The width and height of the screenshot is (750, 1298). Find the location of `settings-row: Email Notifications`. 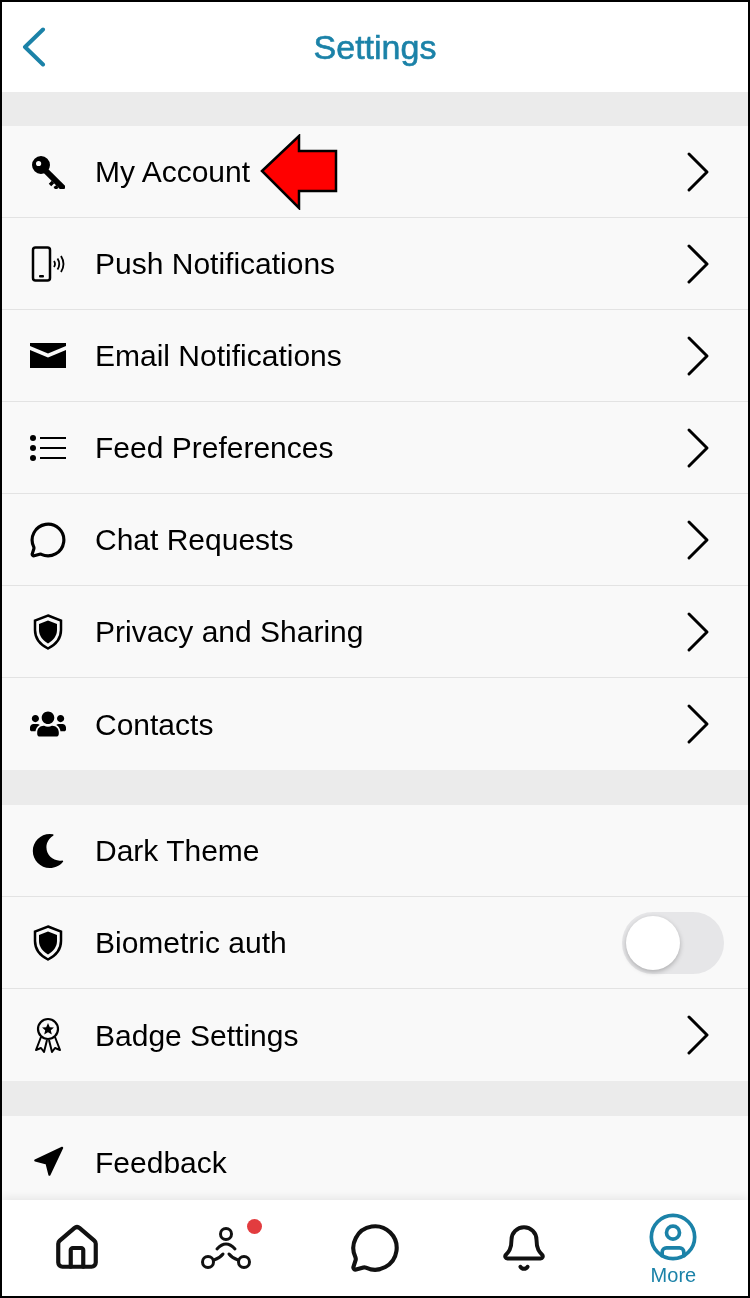

settings-row: Email Notifications is located at coordinates (375, 356).